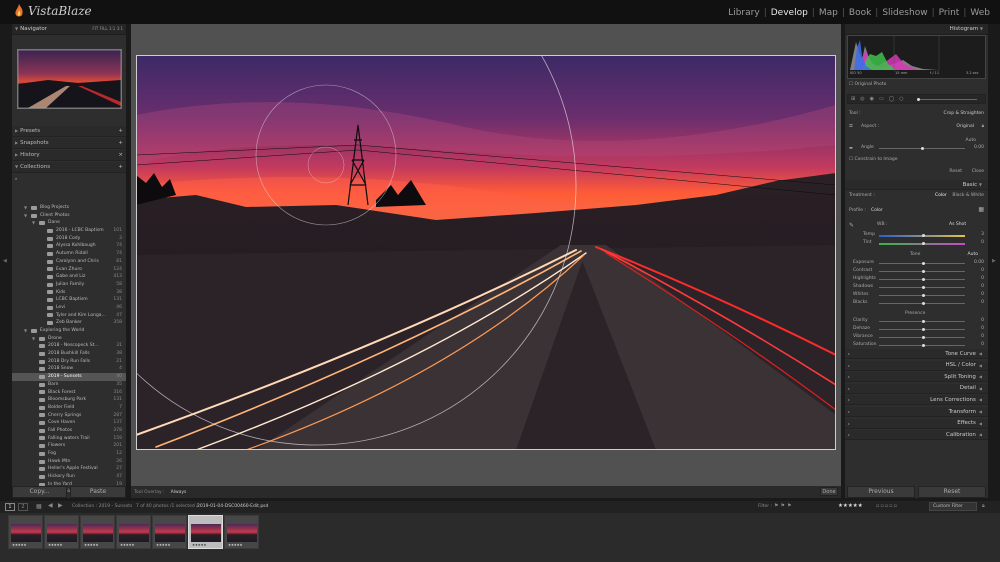 This screenshot has width=1000, height=562. Describe the element at coordinates (881, 99) in the screenshot. I see `graduated-filter-icon: ▭` at that location.